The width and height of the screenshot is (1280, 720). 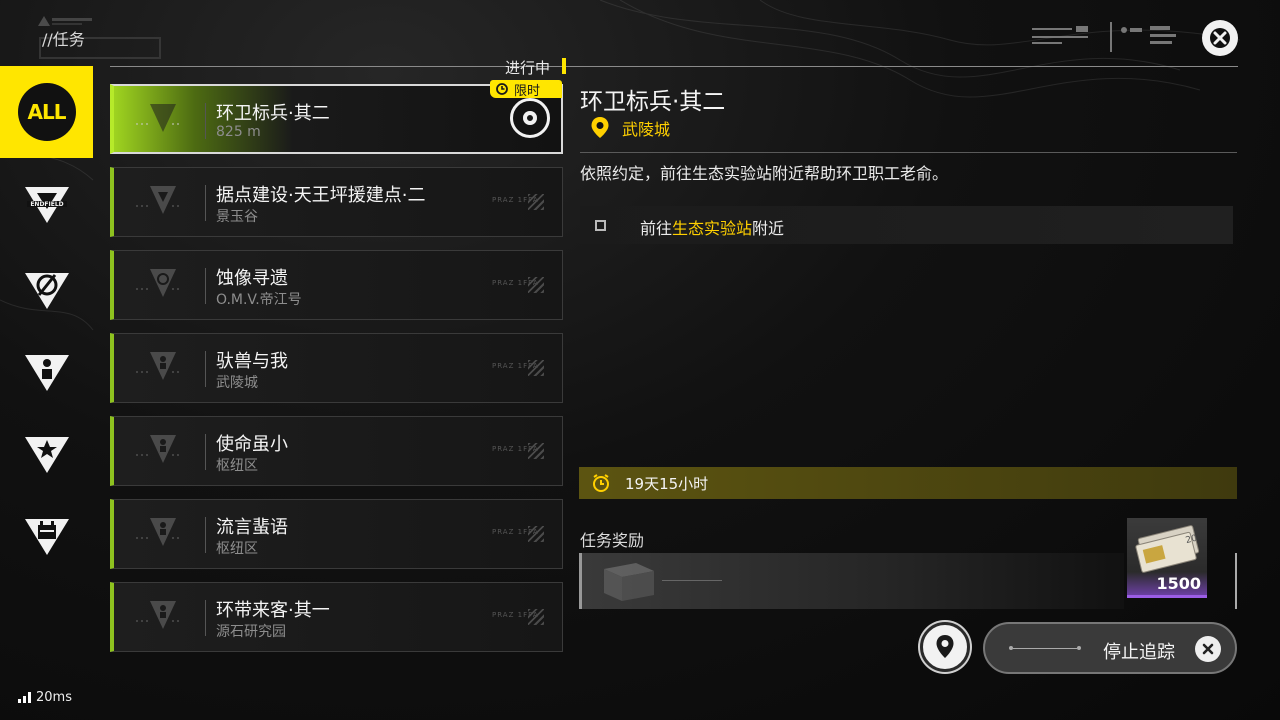 I want to click on tracking-indicator-icon, so click(x=530, y=118).